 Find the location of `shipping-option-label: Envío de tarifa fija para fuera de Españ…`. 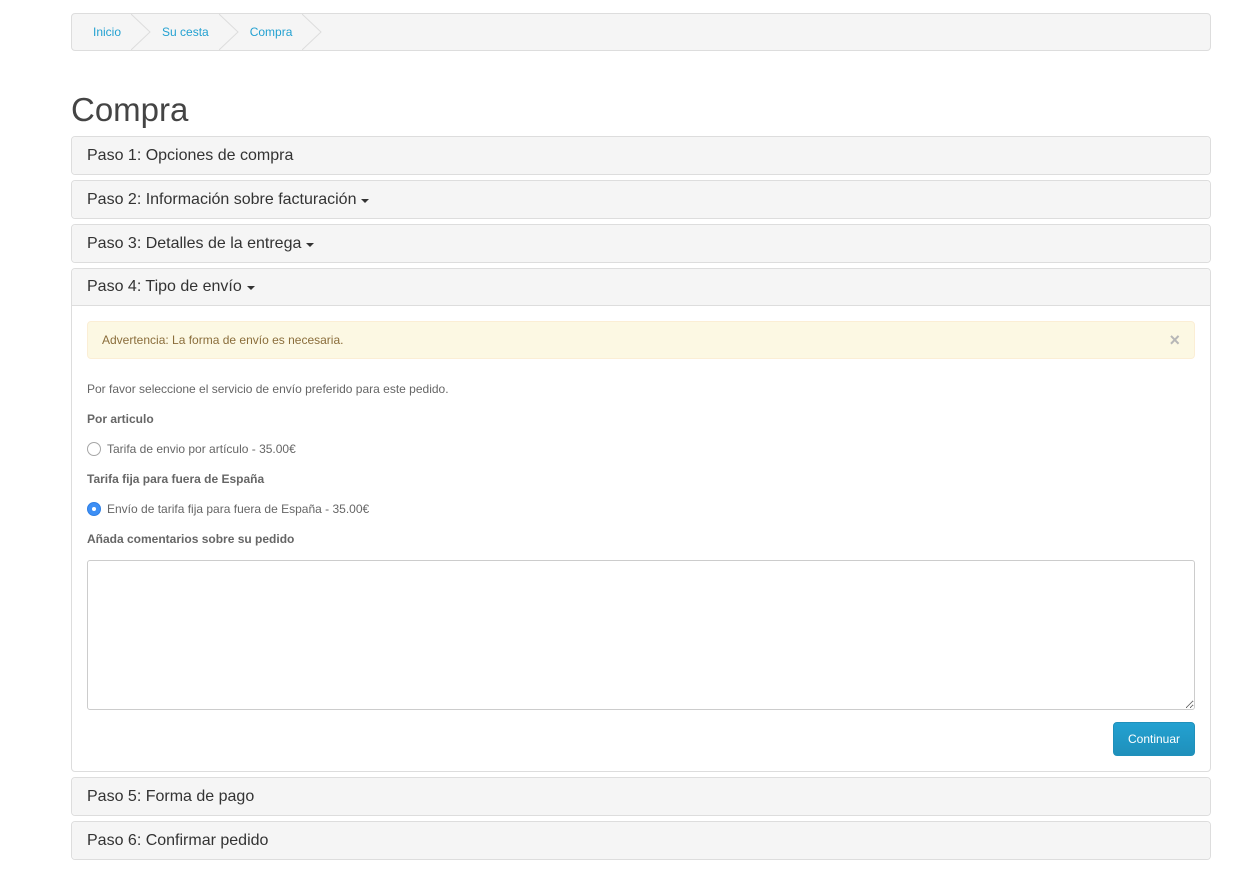

shipping-option-label: Envío de tarifa fija para fuera de Españ… is located at coordinates (238, 509).